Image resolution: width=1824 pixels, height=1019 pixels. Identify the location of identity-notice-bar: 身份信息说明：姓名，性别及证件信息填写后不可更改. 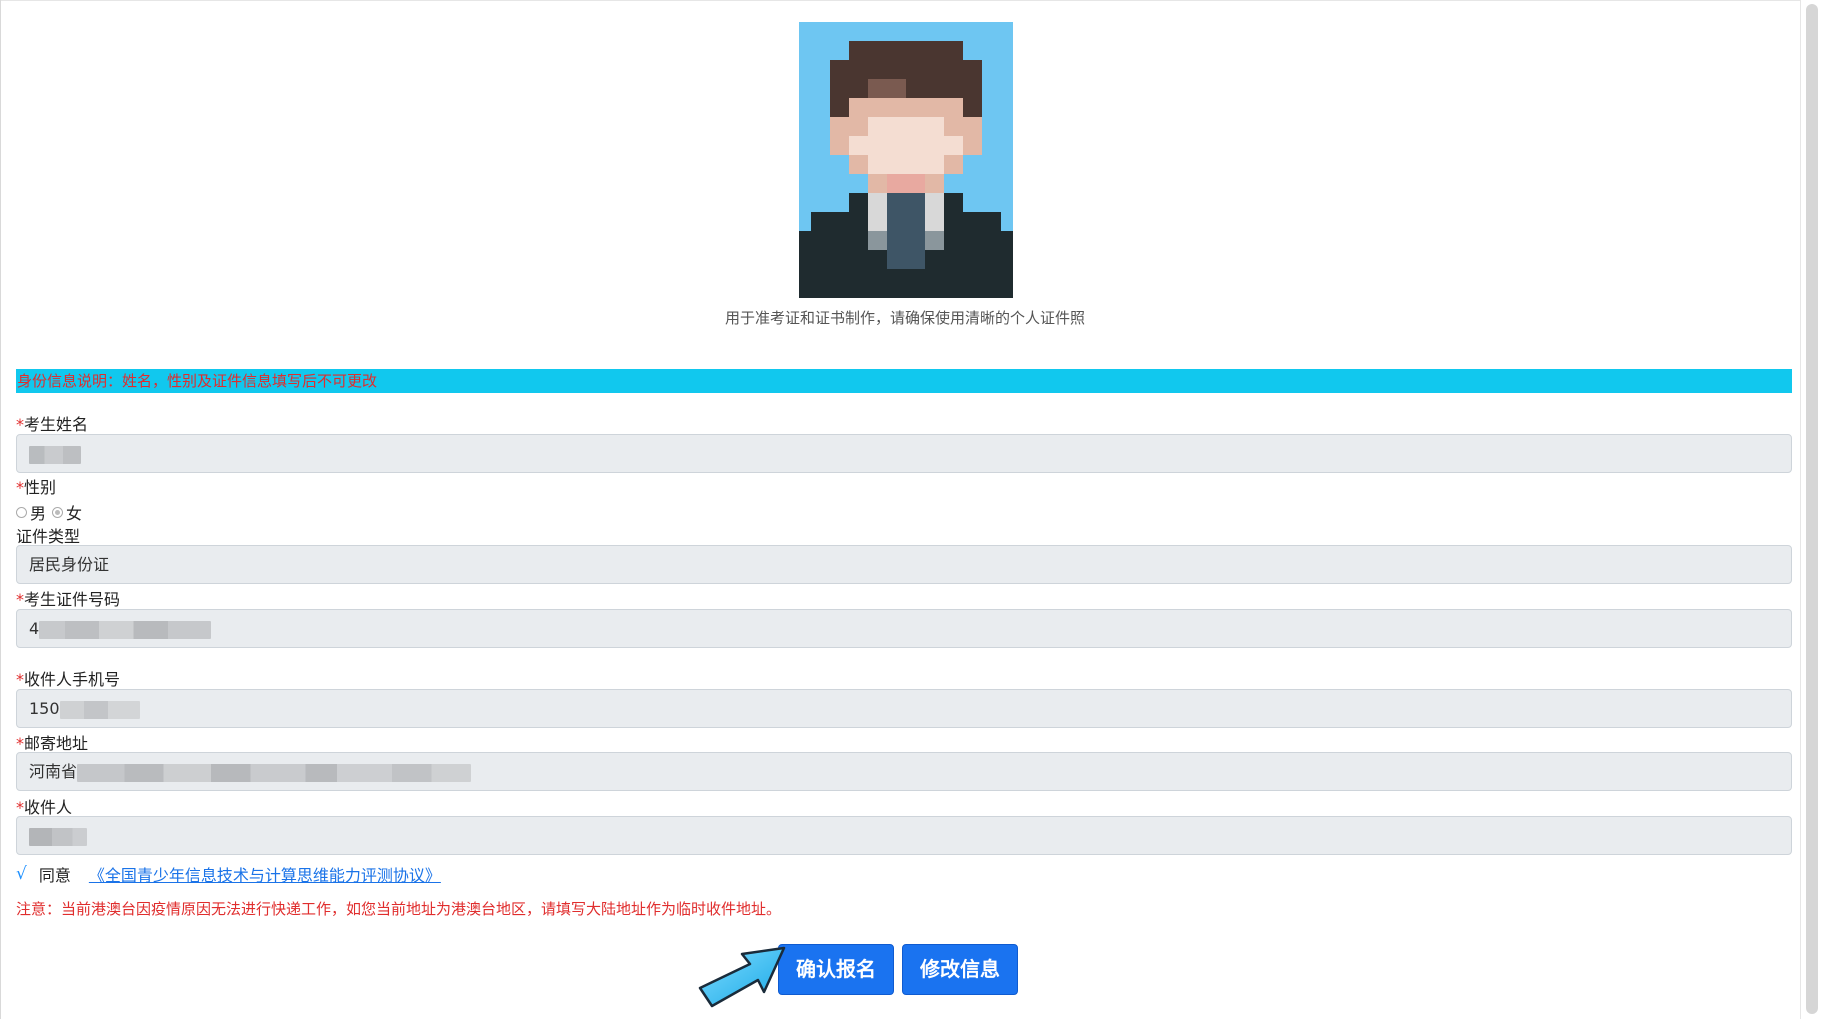
(904, 381).